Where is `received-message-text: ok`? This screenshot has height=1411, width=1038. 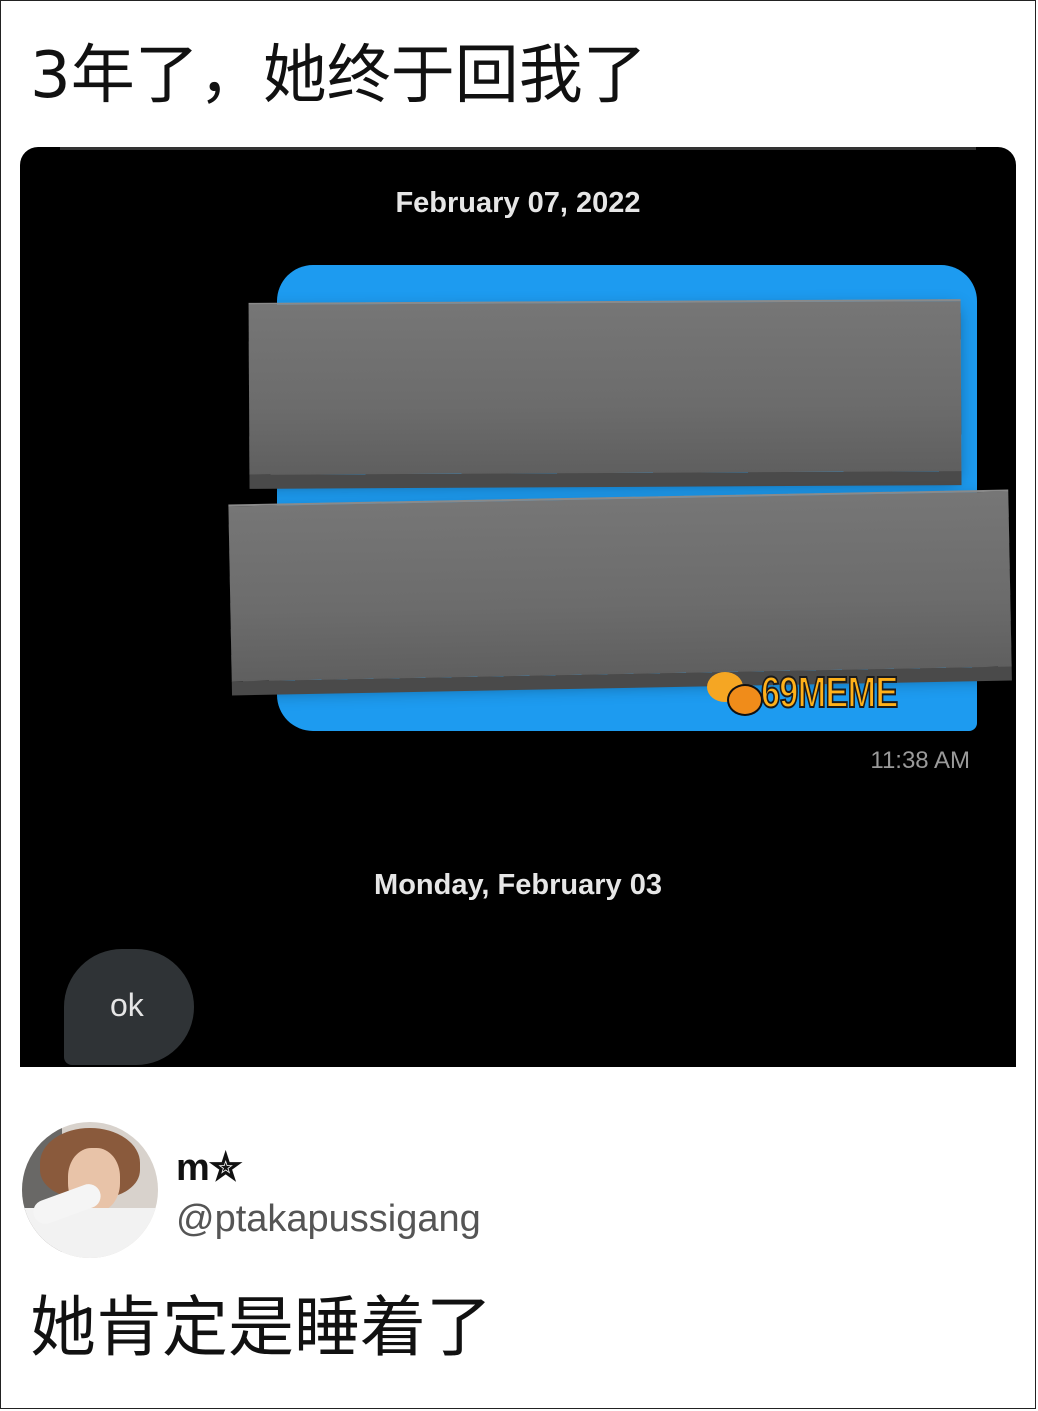 received-message-text: ok is located at coordinates (127, 1005).